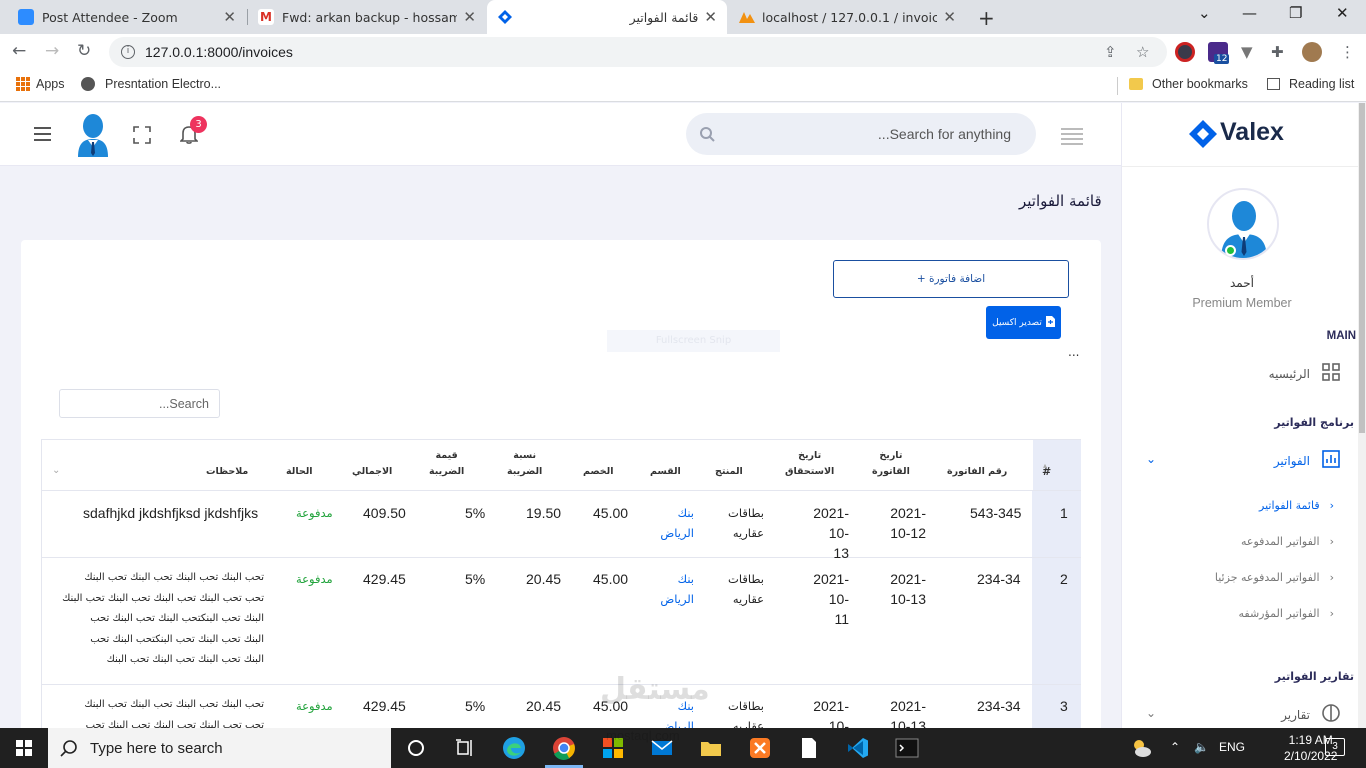 The height and width of the screenshot is (768, 1366). What do you see at coordinates (951, 279) in the screenshot?
I see `add-invoice-button: + اضافة فاتورة` at bounding box center [951, 279].